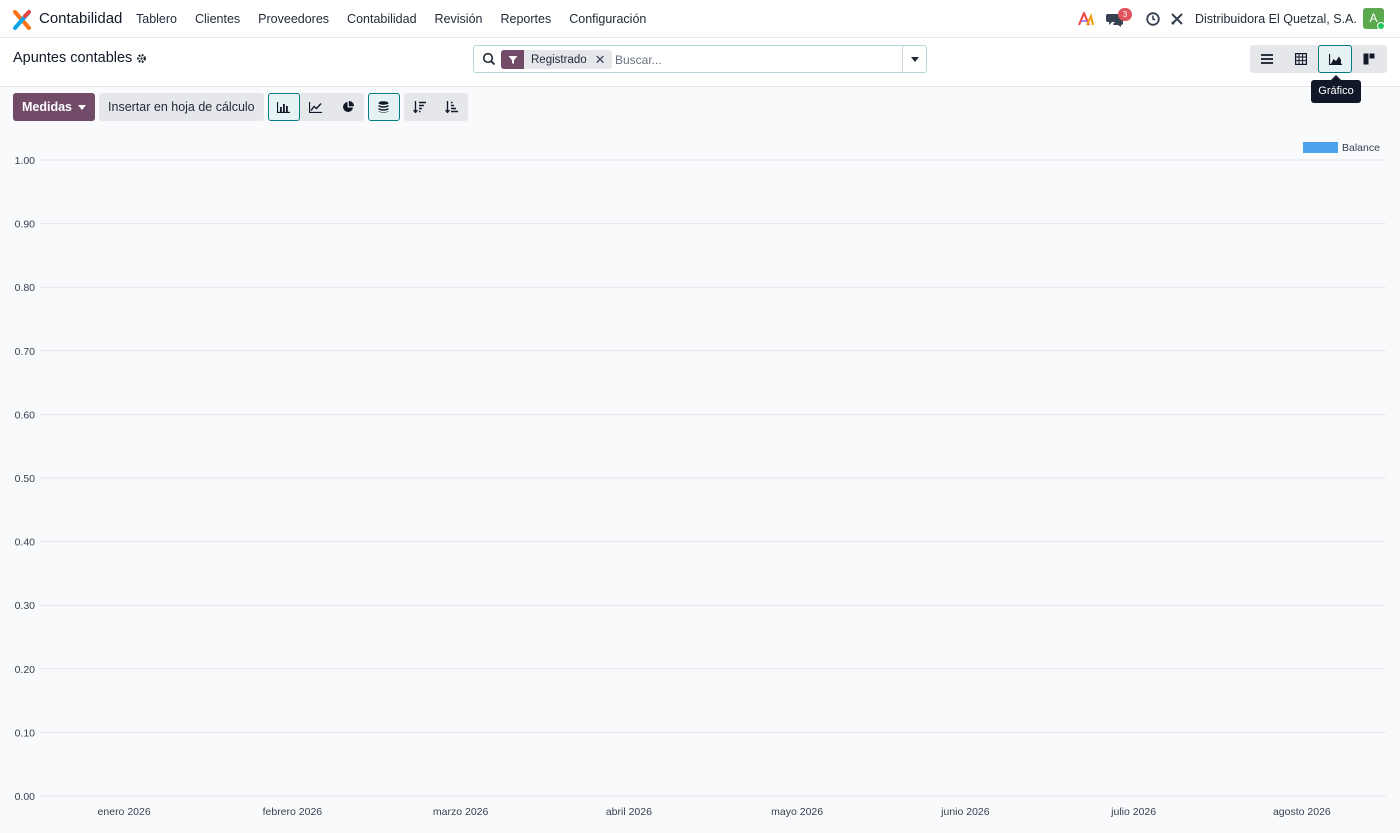 Image resolution: width=1400 pixels, height=833 pixels. I want to click on search-options-toggle, so click(914, 59).